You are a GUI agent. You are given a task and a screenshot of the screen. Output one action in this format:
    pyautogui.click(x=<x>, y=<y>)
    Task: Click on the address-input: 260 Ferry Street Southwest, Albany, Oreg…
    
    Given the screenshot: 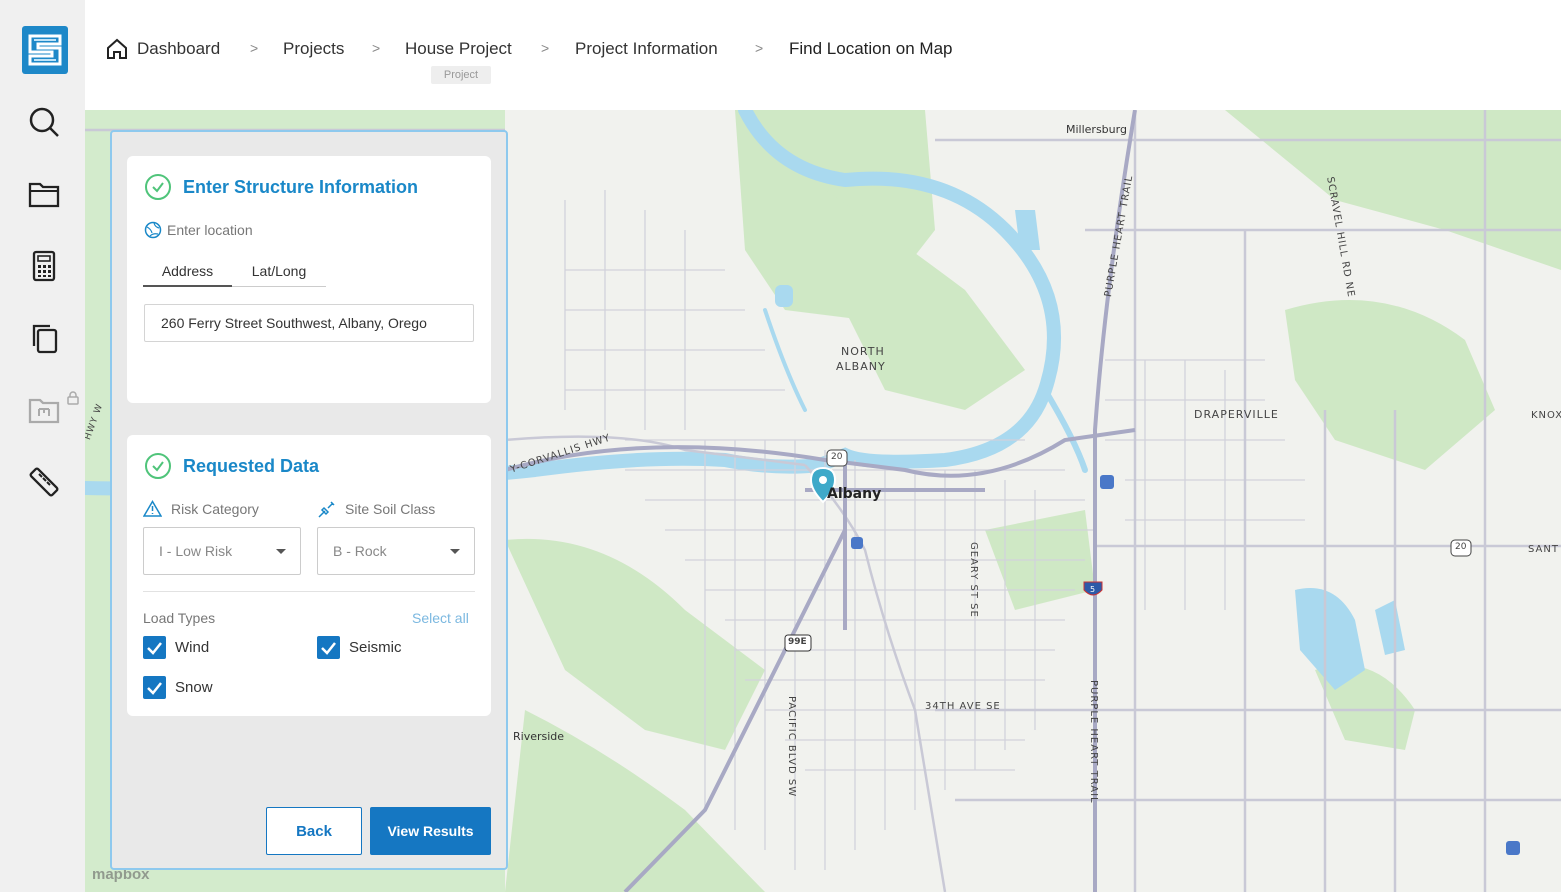 What is the action you would take?
    pyautogui.click(x=309, y=323)
    